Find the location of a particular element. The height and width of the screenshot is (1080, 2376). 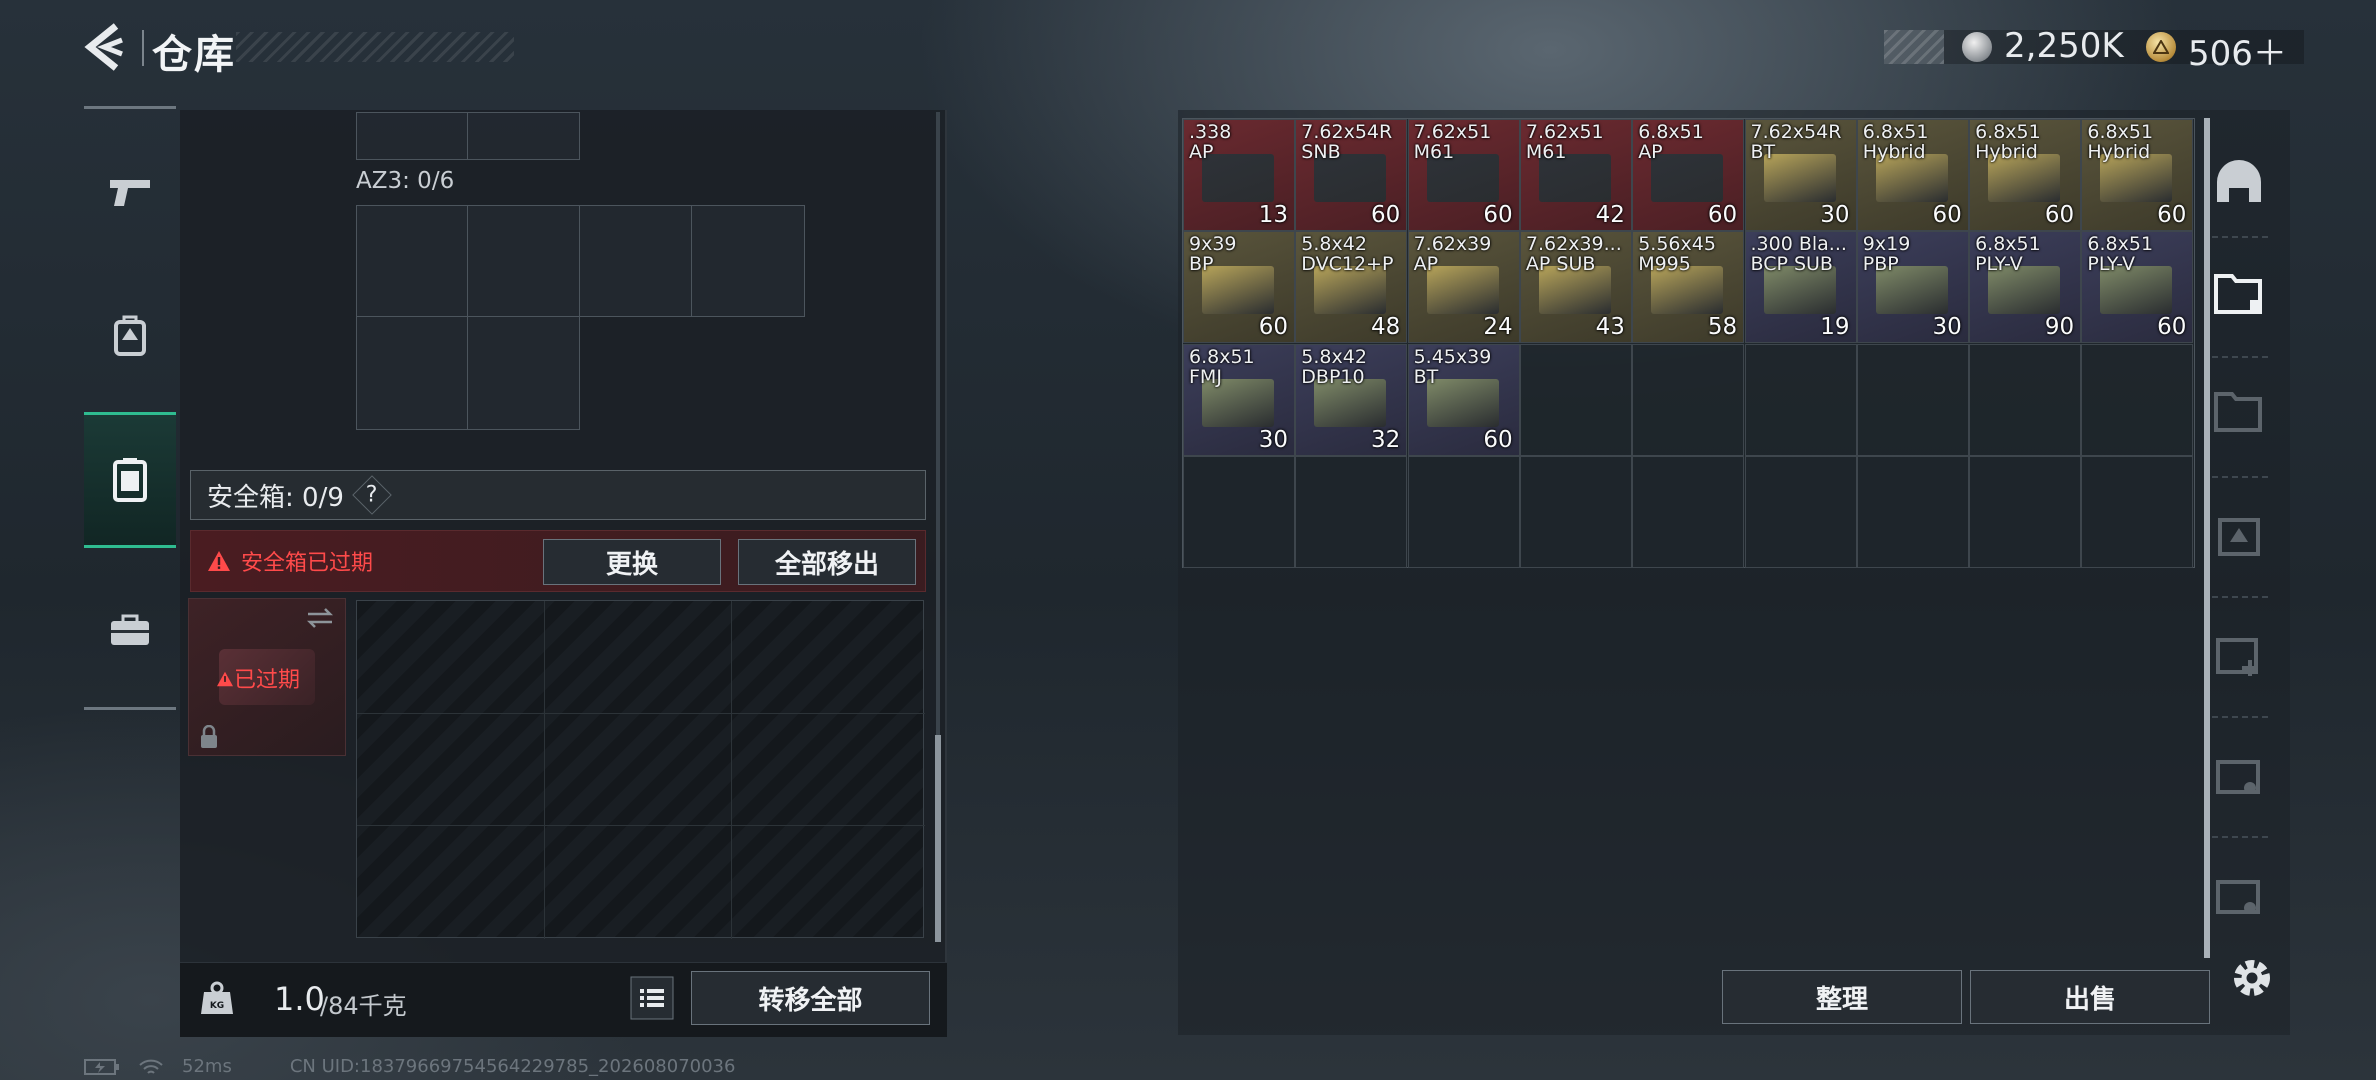

ammo-count: 32 is located at coordinates (1386, 439).